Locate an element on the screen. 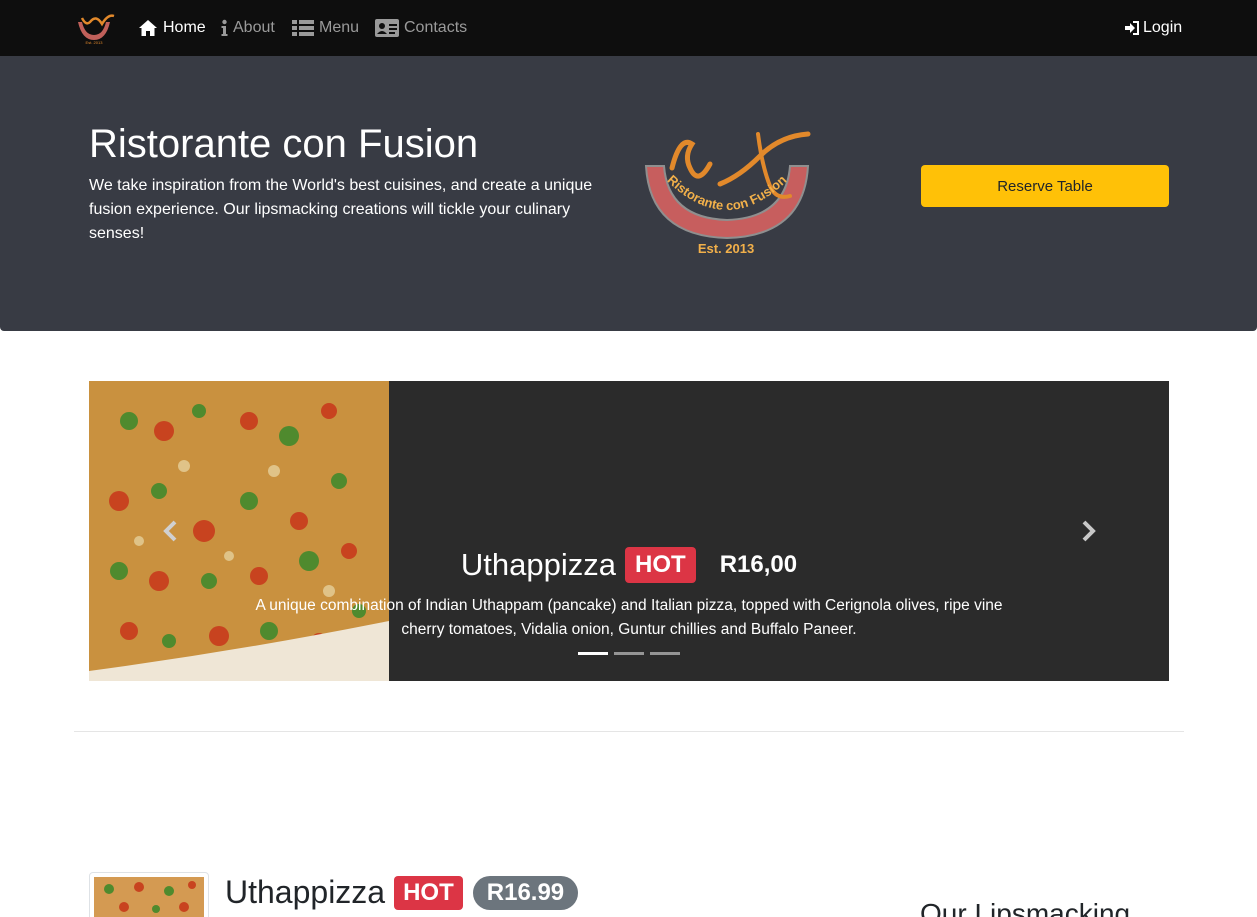  nav-item-home: Home is located at coordinates (172, 28).